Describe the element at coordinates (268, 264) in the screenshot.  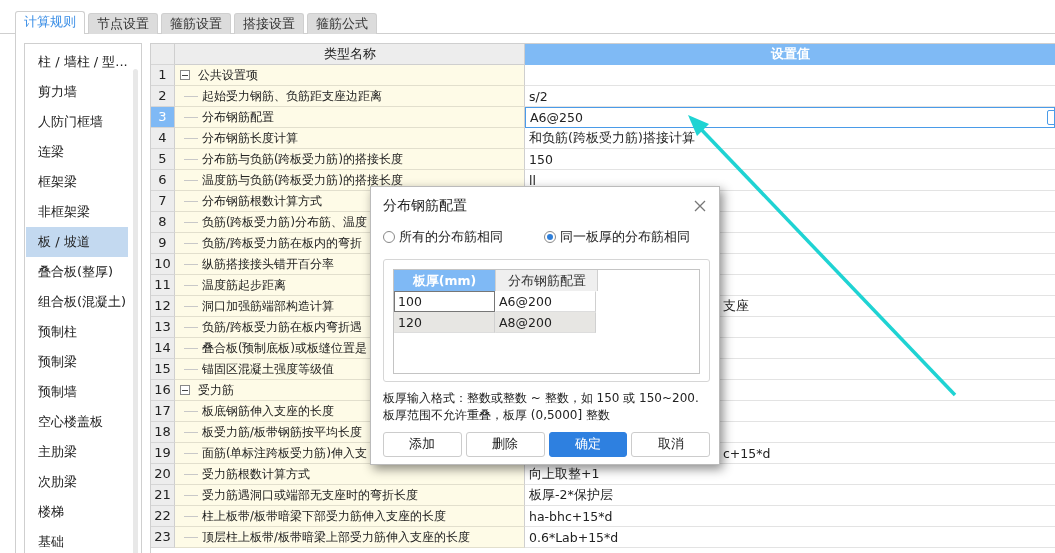
I see `row-label: 纵筋搭接接头错开百分率` at that location.